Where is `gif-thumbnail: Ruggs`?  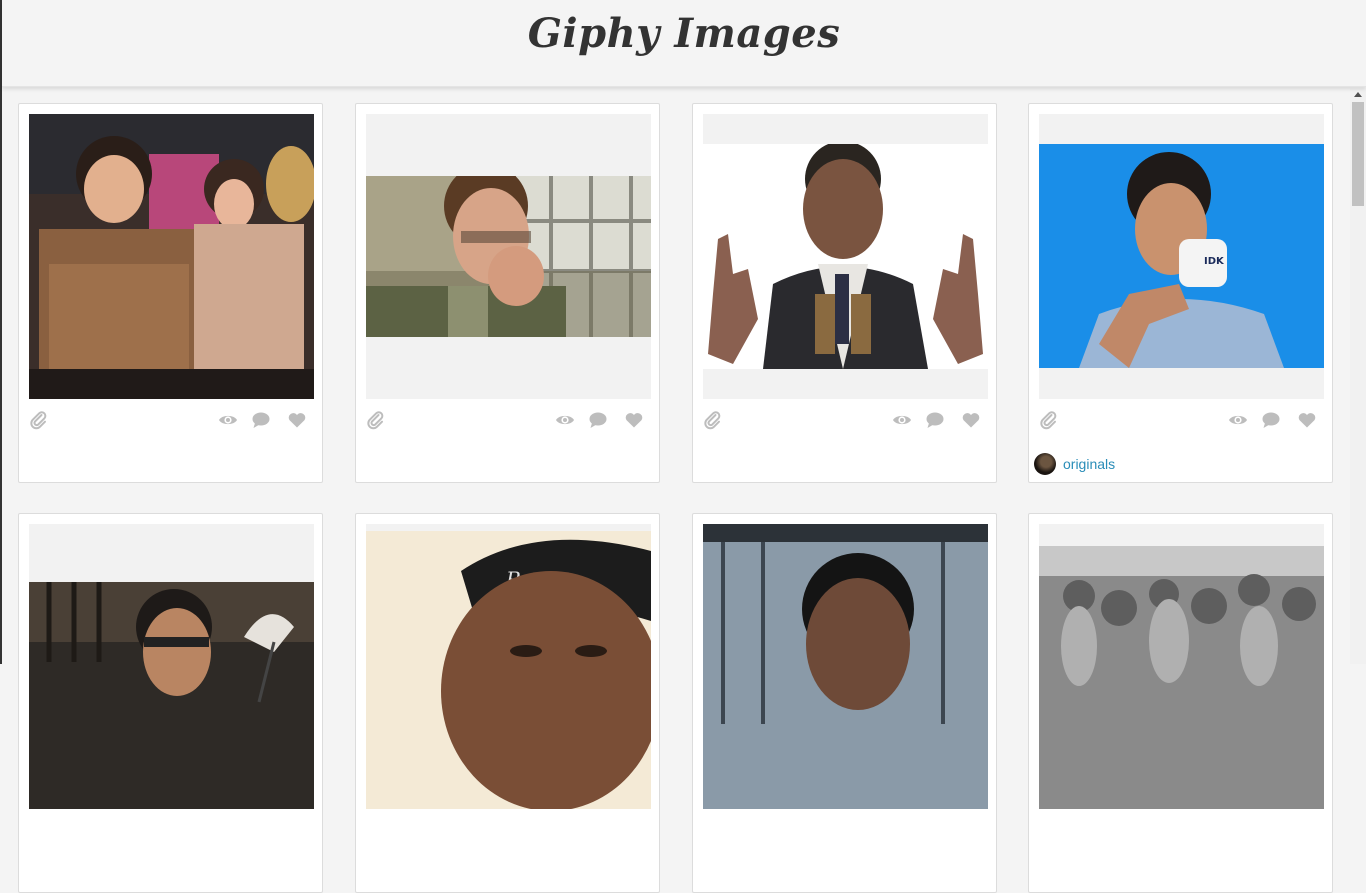
gif-thumbnail: Ruggs is located at coordinates (508, 666).